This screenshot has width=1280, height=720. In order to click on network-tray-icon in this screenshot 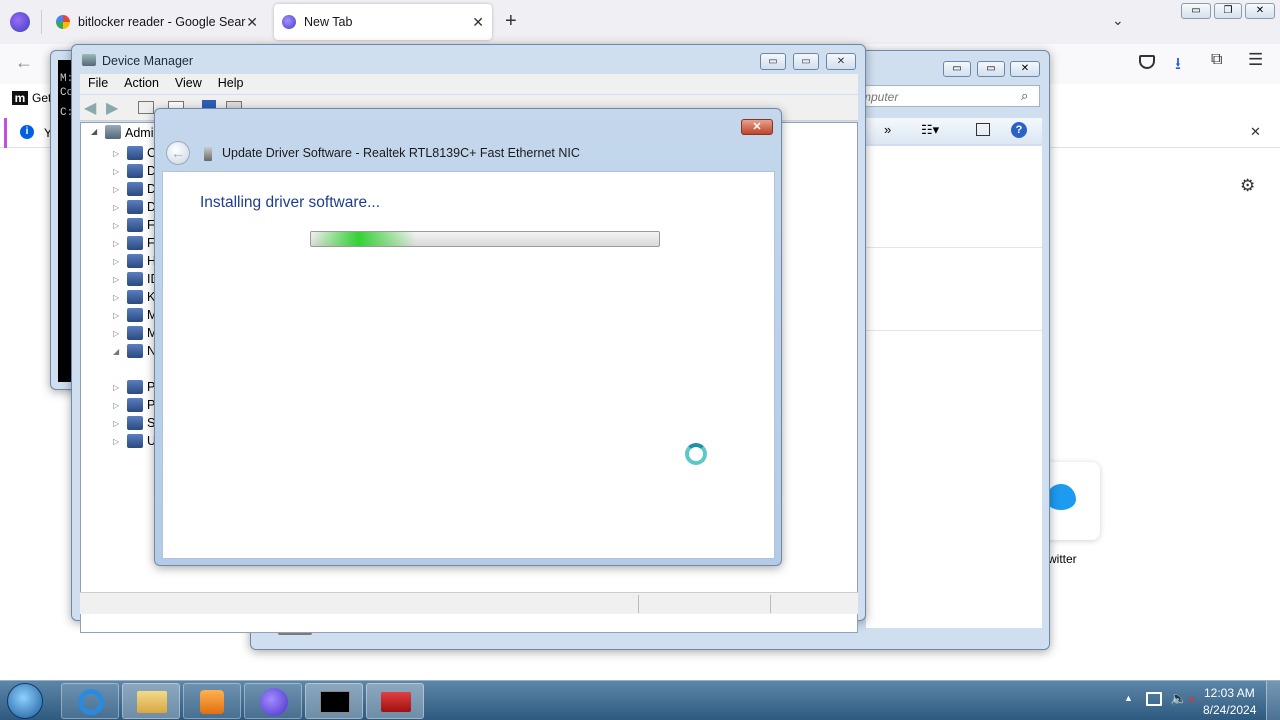, I will do `click(1154, 699)`.